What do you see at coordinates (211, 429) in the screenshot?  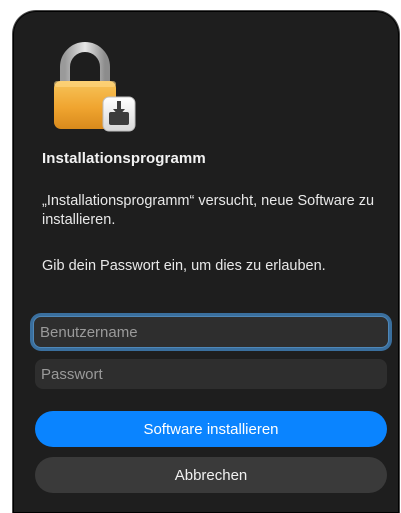 I see `install-software-button: Software installieren` at bounding box center [211, 429].